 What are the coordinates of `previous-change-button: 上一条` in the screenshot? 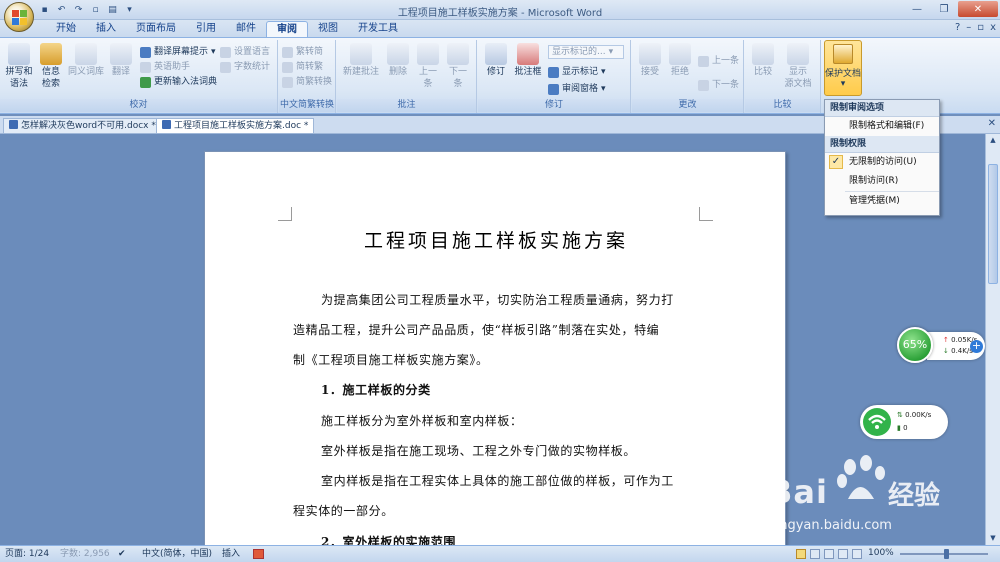 It's located at (718, 61).